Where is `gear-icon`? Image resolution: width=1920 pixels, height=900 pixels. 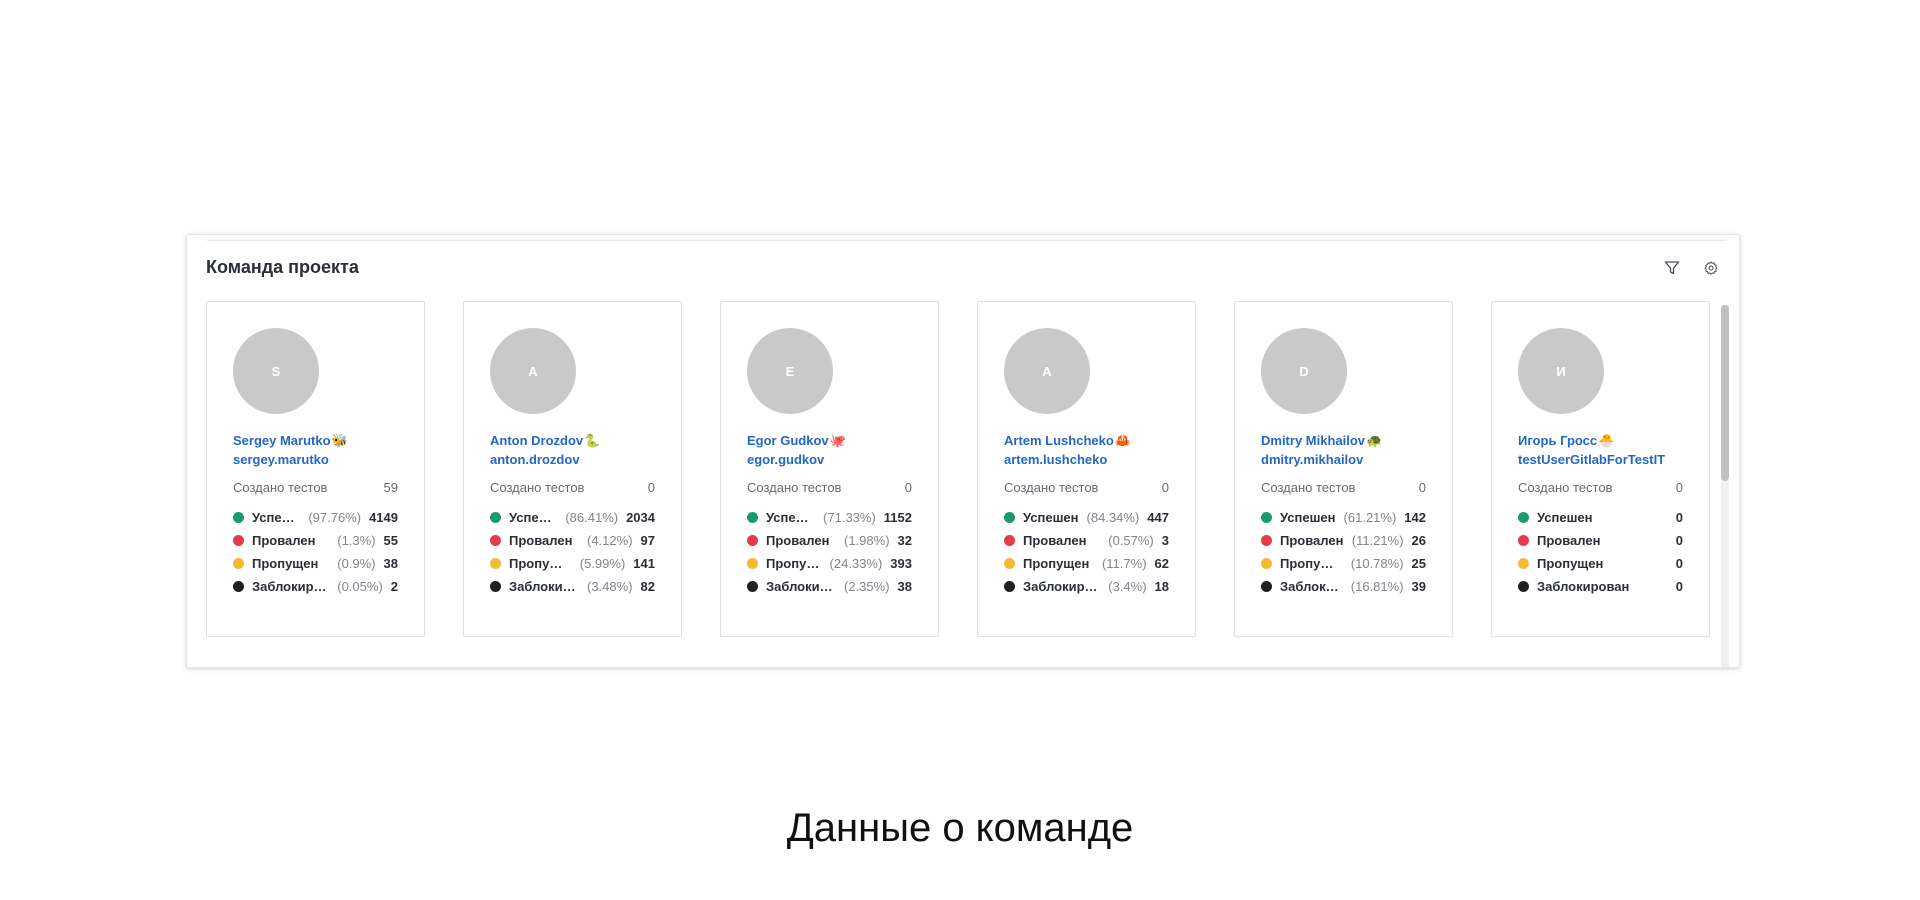
gear-icon is located at coordinates (1711, 268).